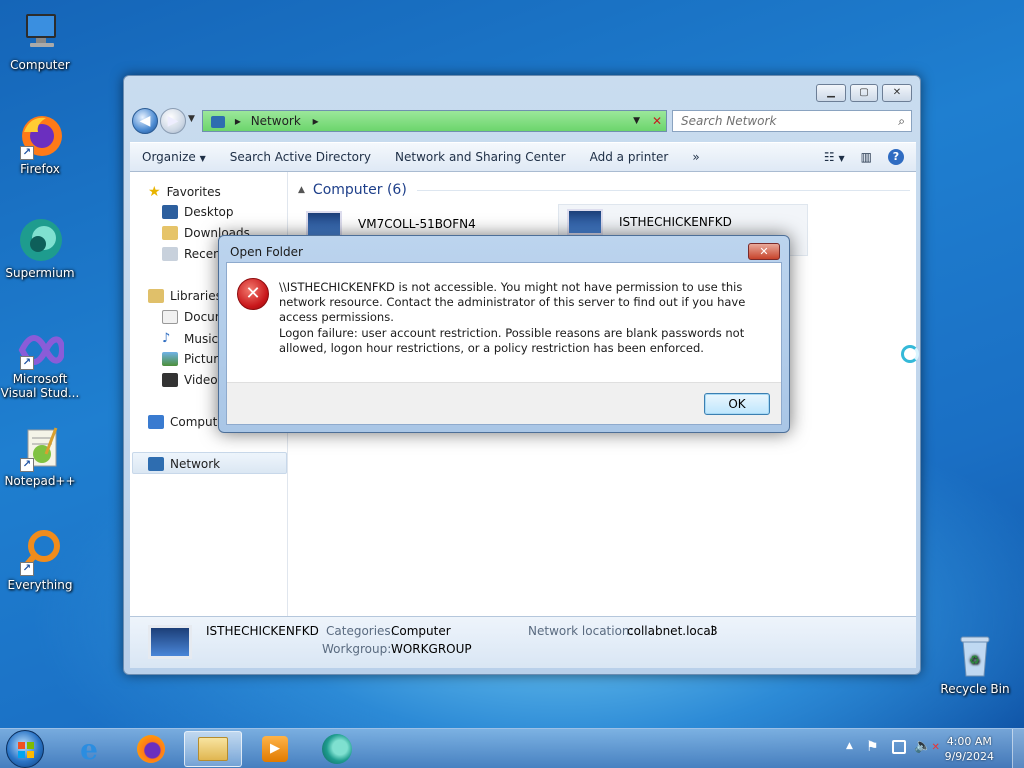  I want to click on nav-label: Compute, so click(197, 422).